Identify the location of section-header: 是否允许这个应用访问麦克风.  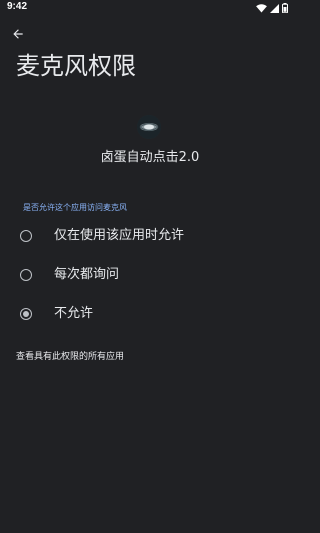
(75, 207).